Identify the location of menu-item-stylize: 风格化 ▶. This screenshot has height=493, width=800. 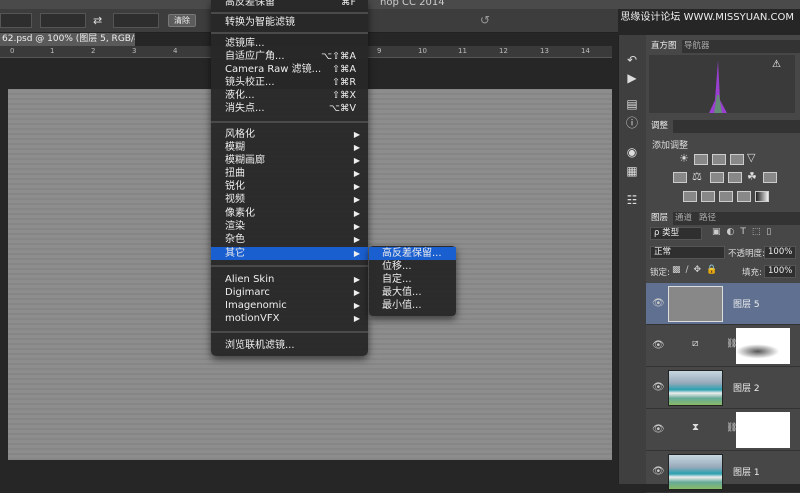
(289, 134).